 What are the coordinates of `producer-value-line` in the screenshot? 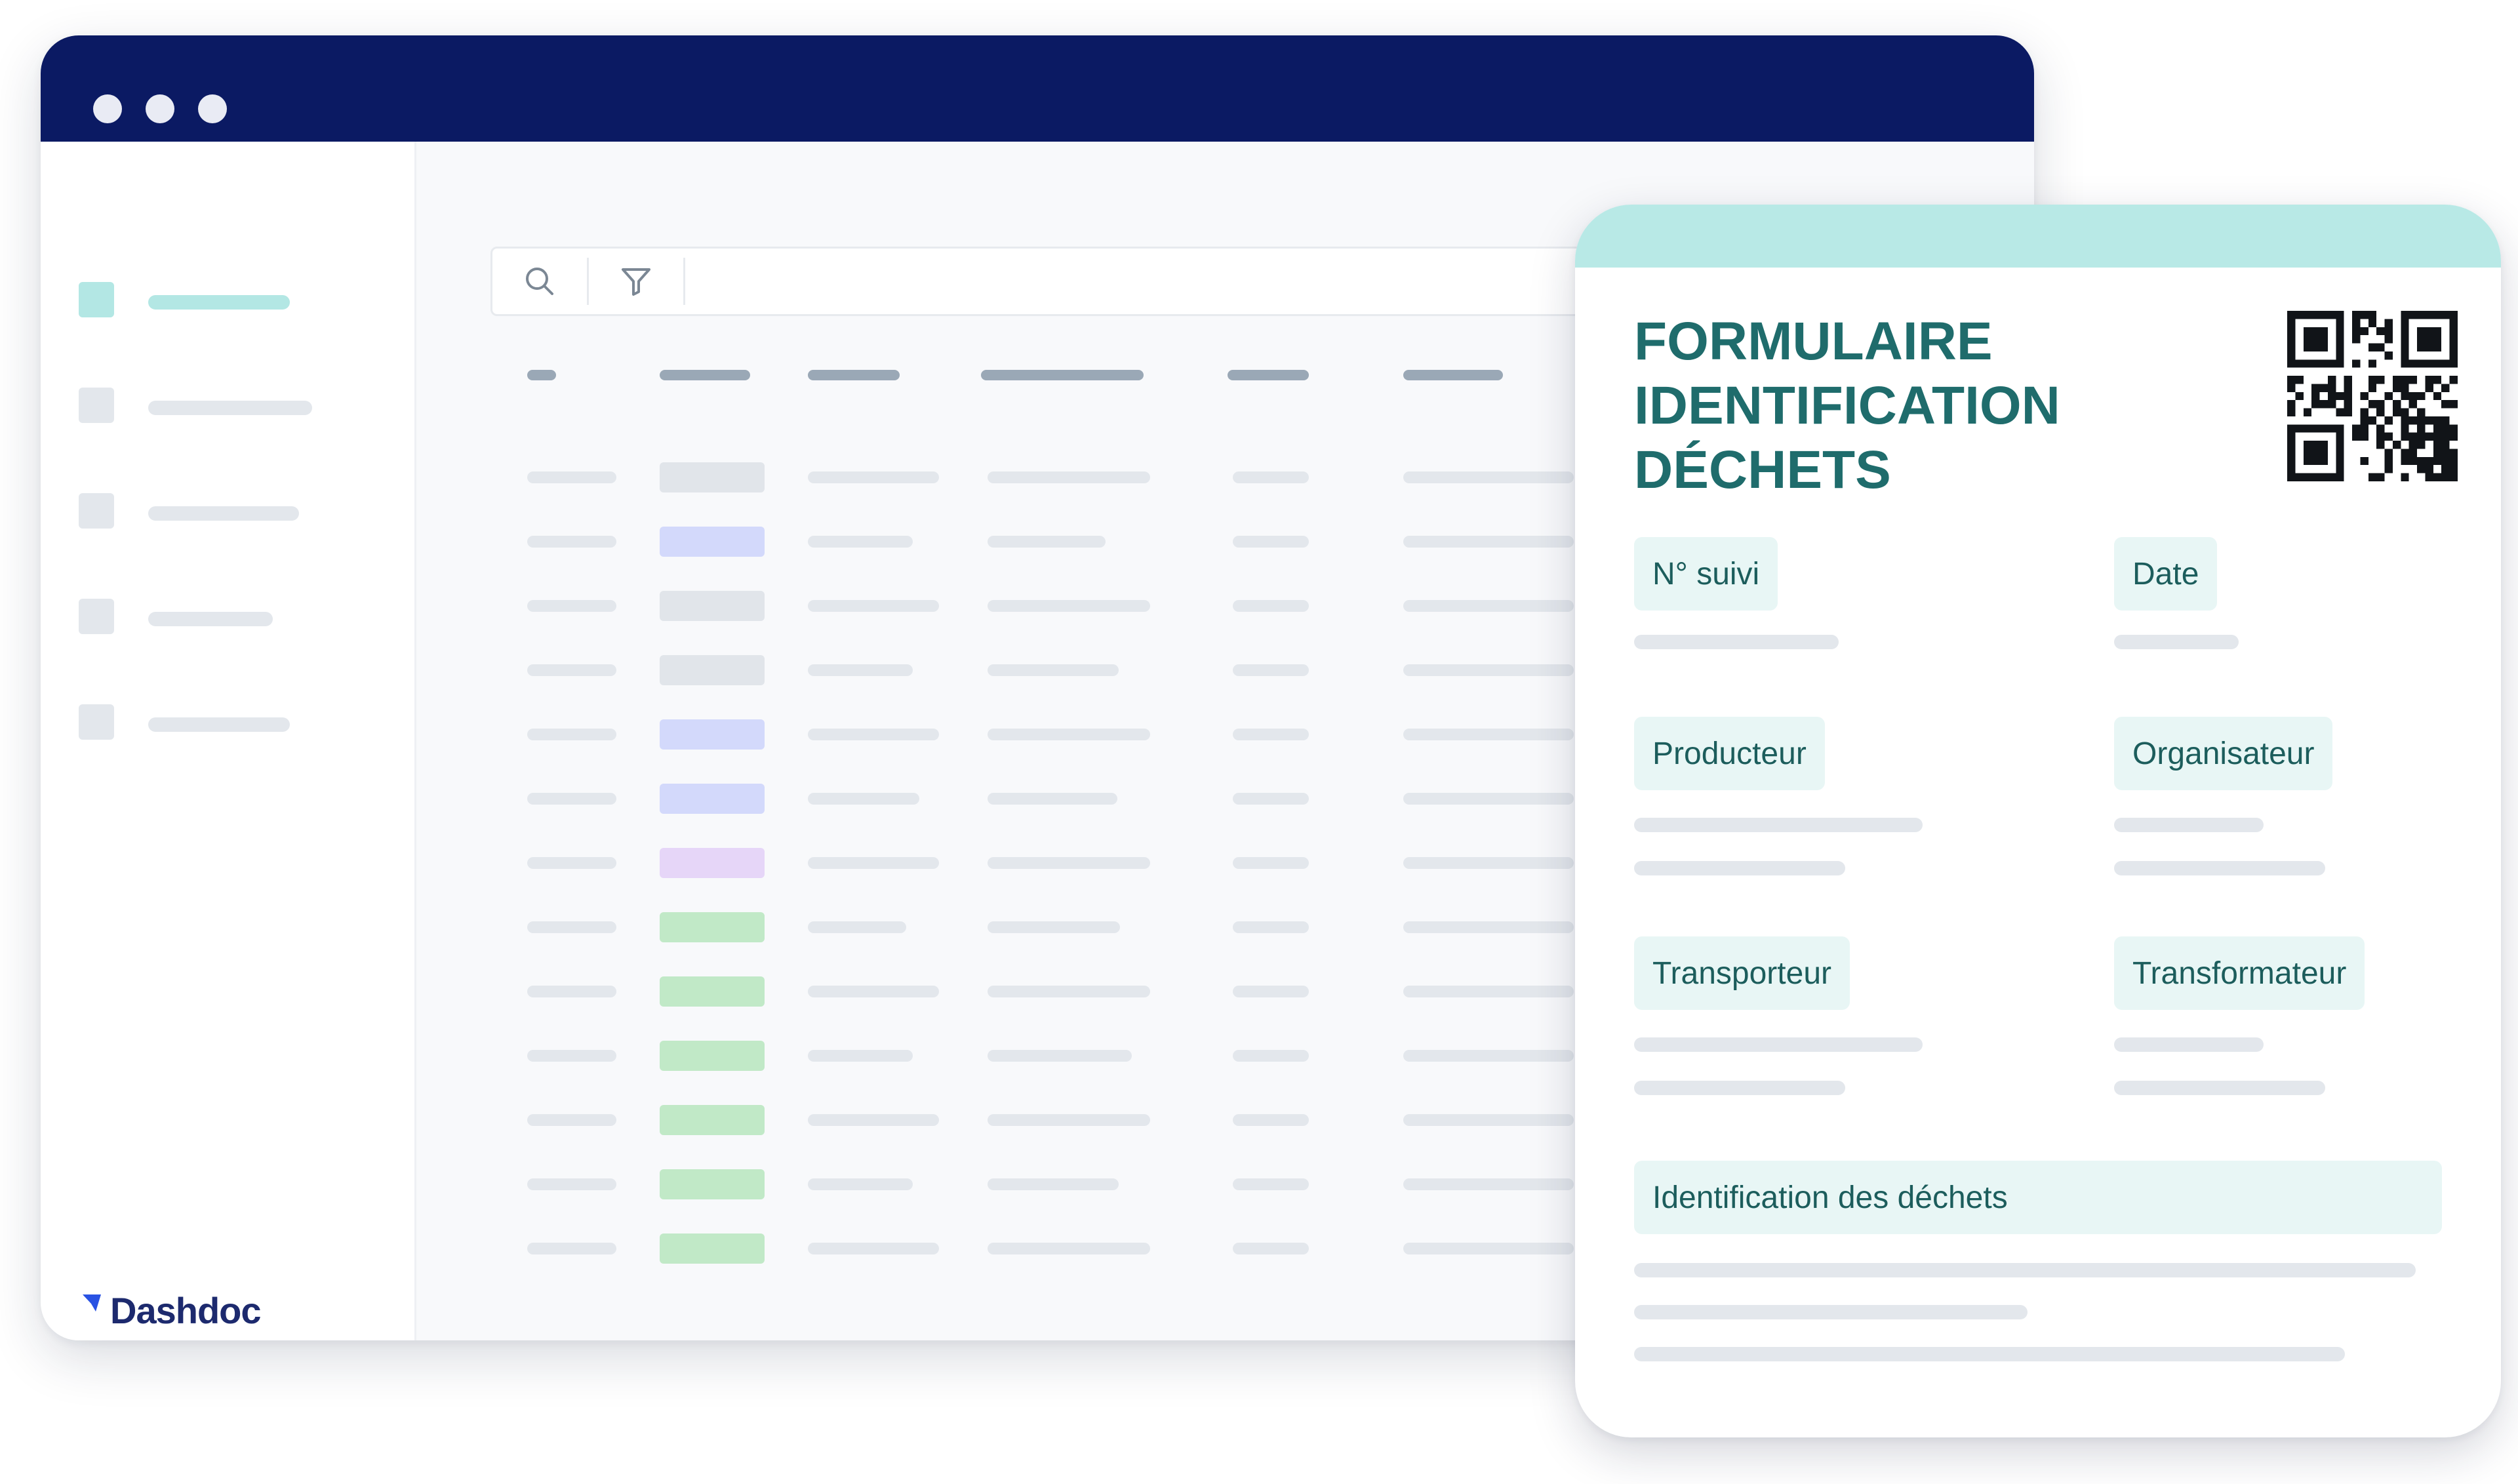 It's located at (1740, 868).